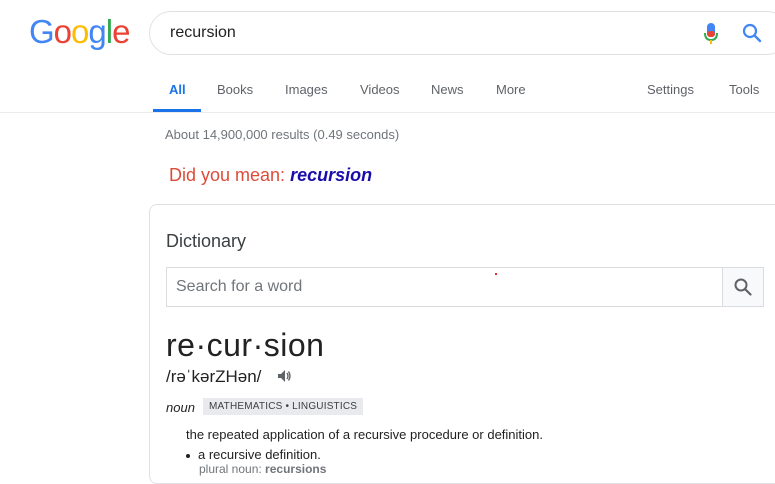  I want to click on tab-images: Images, so click(306, 89).